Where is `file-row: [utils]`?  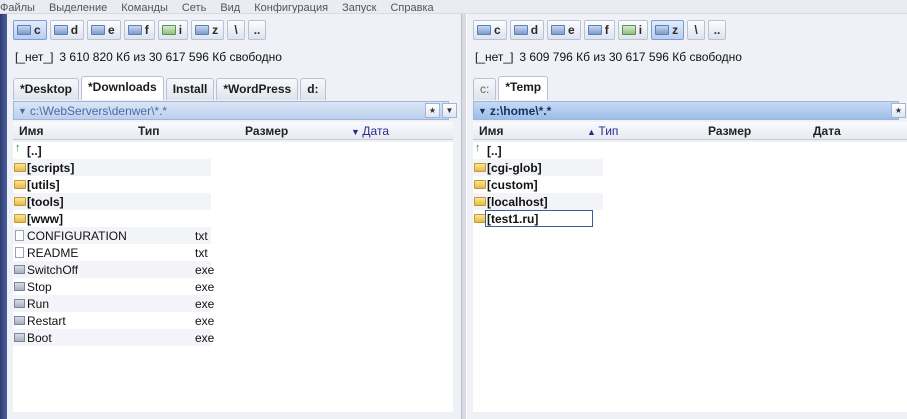 file-row: [utils] is located at coordinates (112, 184).